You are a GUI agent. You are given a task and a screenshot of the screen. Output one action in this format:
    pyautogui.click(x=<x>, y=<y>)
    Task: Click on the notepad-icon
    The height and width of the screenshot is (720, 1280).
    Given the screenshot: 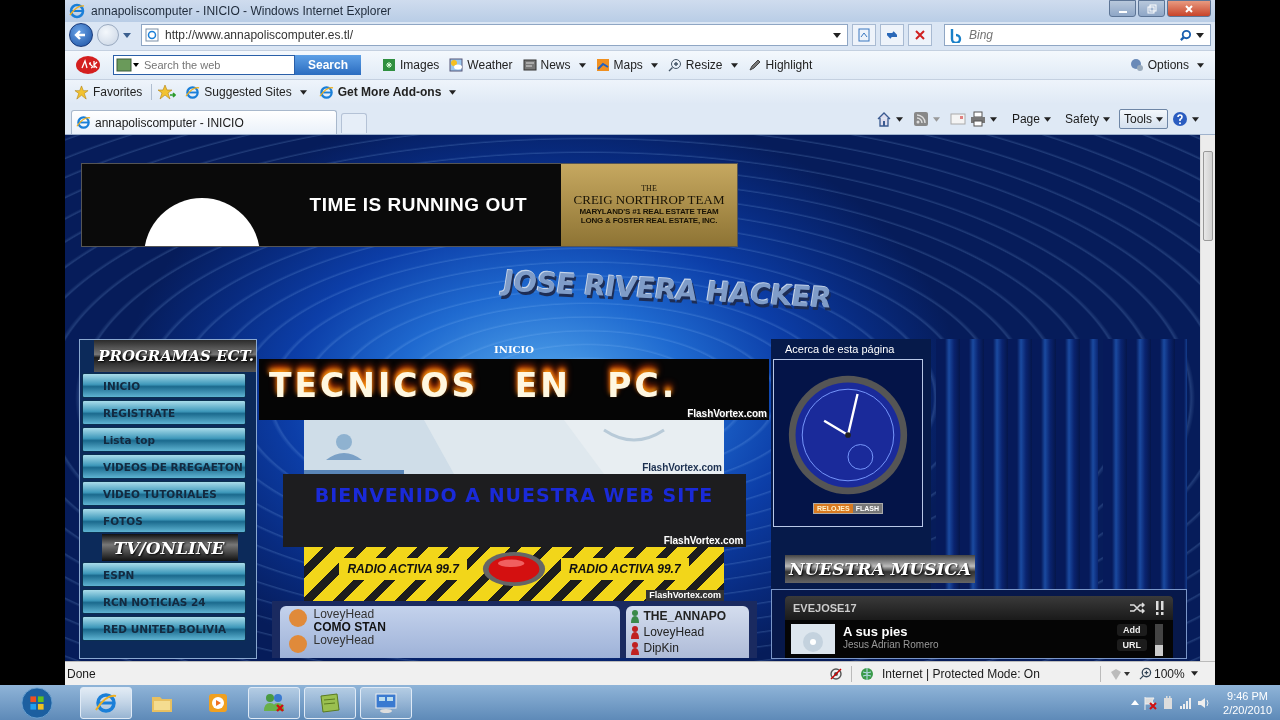 What is the action you would take?
    pyautogui.click(x=330, y=702)
    